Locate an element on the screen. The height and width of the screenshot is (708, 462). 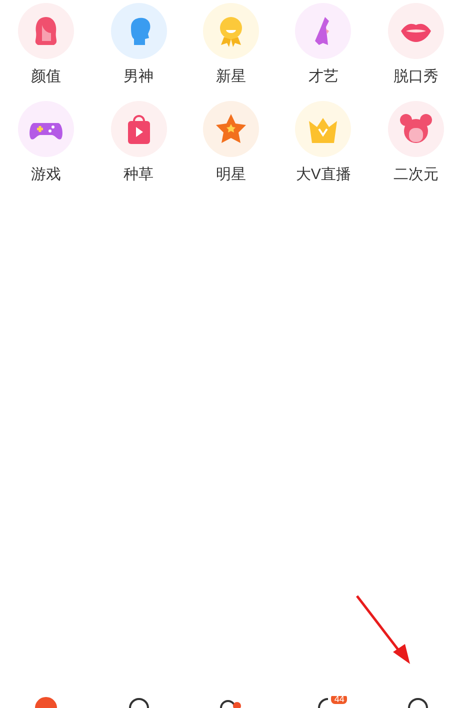
category-label: 大V直播 is located at coordinates (323, 175).